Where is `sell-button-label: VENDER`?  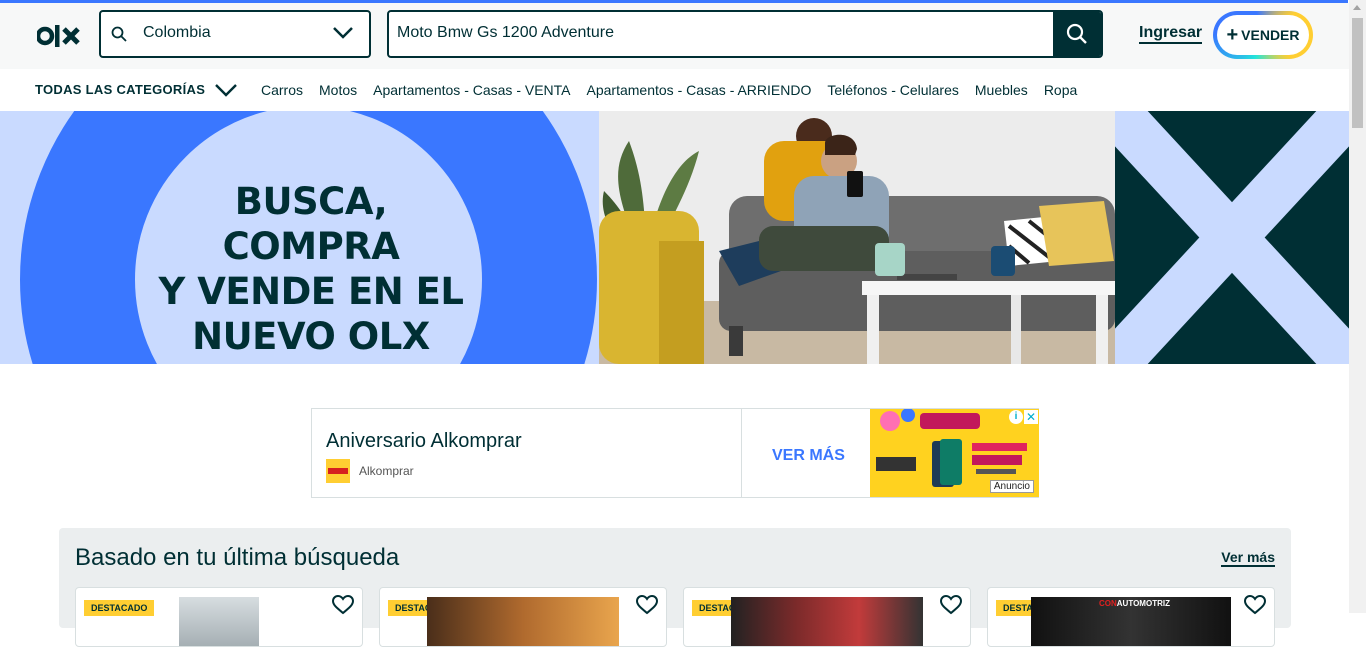
sell-button-label: VENDER is located at coordinates (1270, 35).